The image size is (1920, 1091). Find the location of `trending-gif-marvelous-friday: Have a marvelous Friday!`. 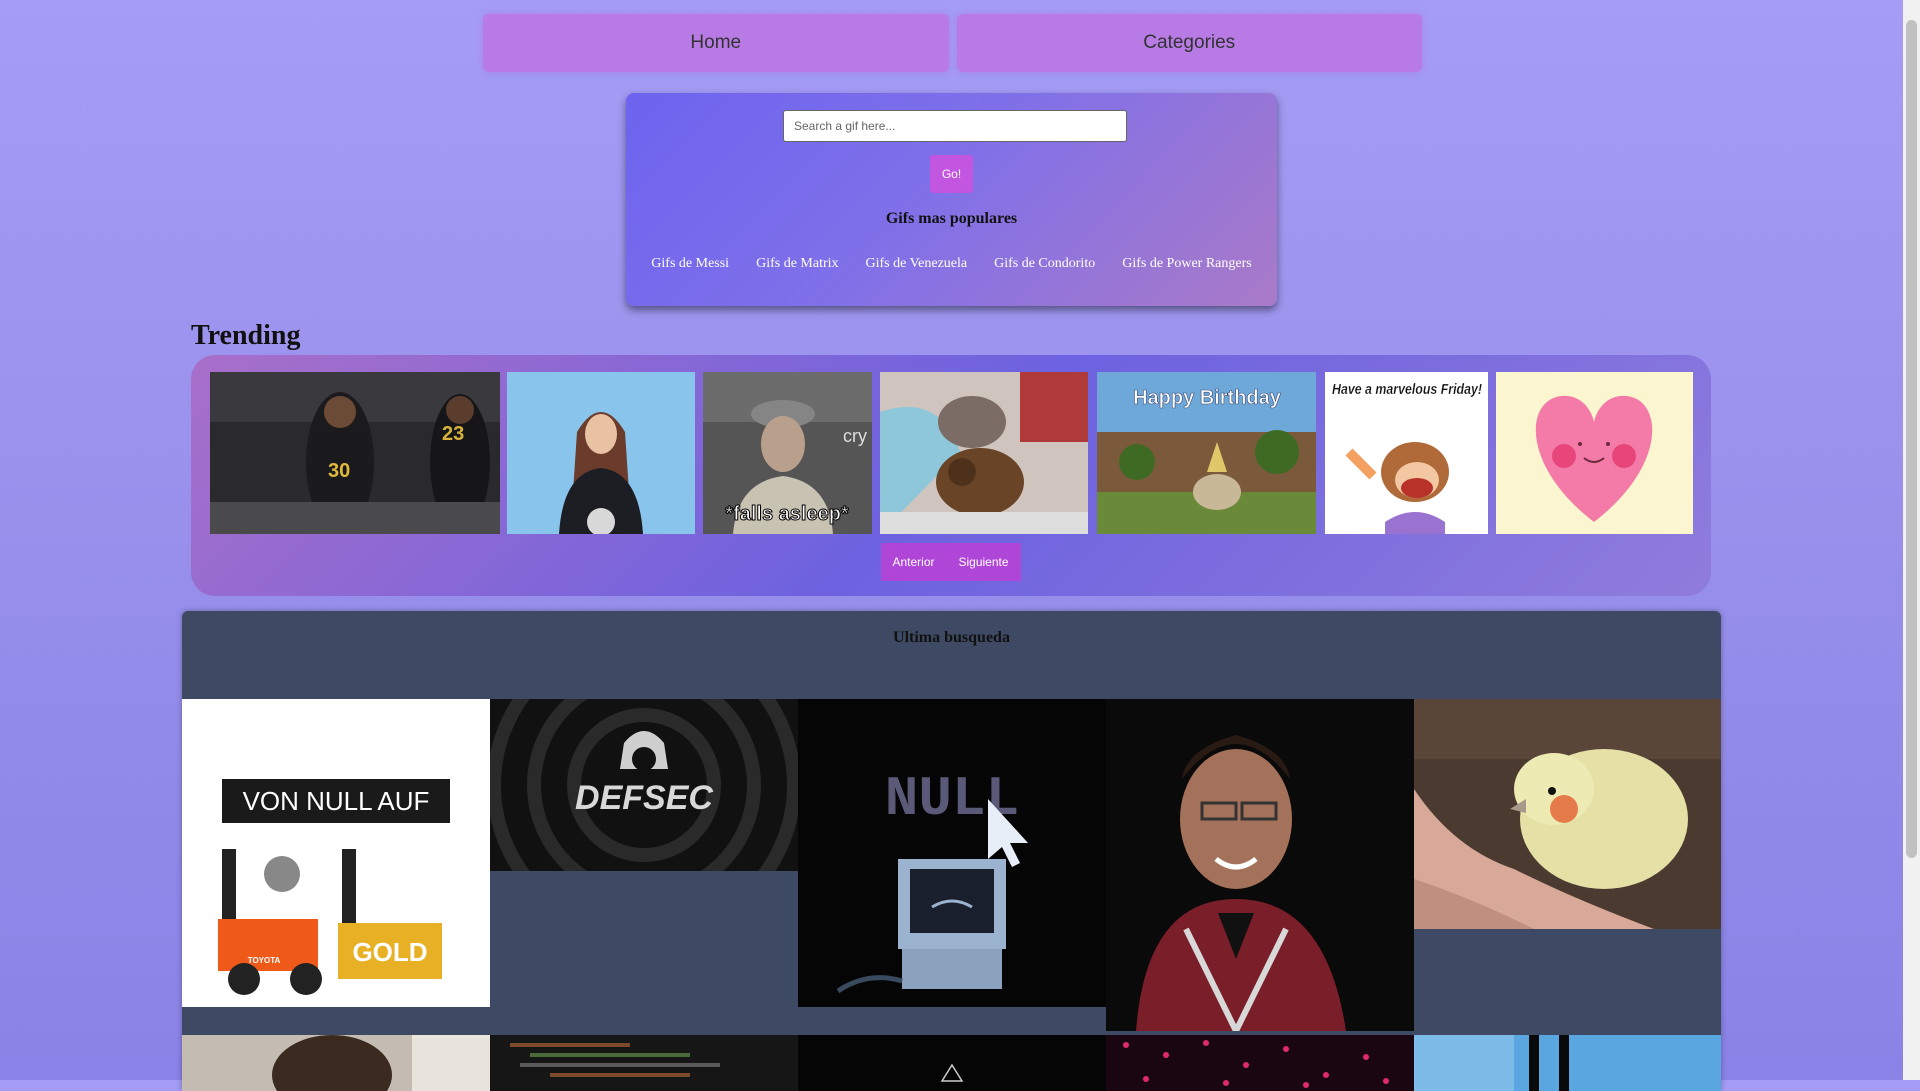

trending-gif-marvelous-friday: Have a marvelous Friday! is located at coordinates (1406, 453).